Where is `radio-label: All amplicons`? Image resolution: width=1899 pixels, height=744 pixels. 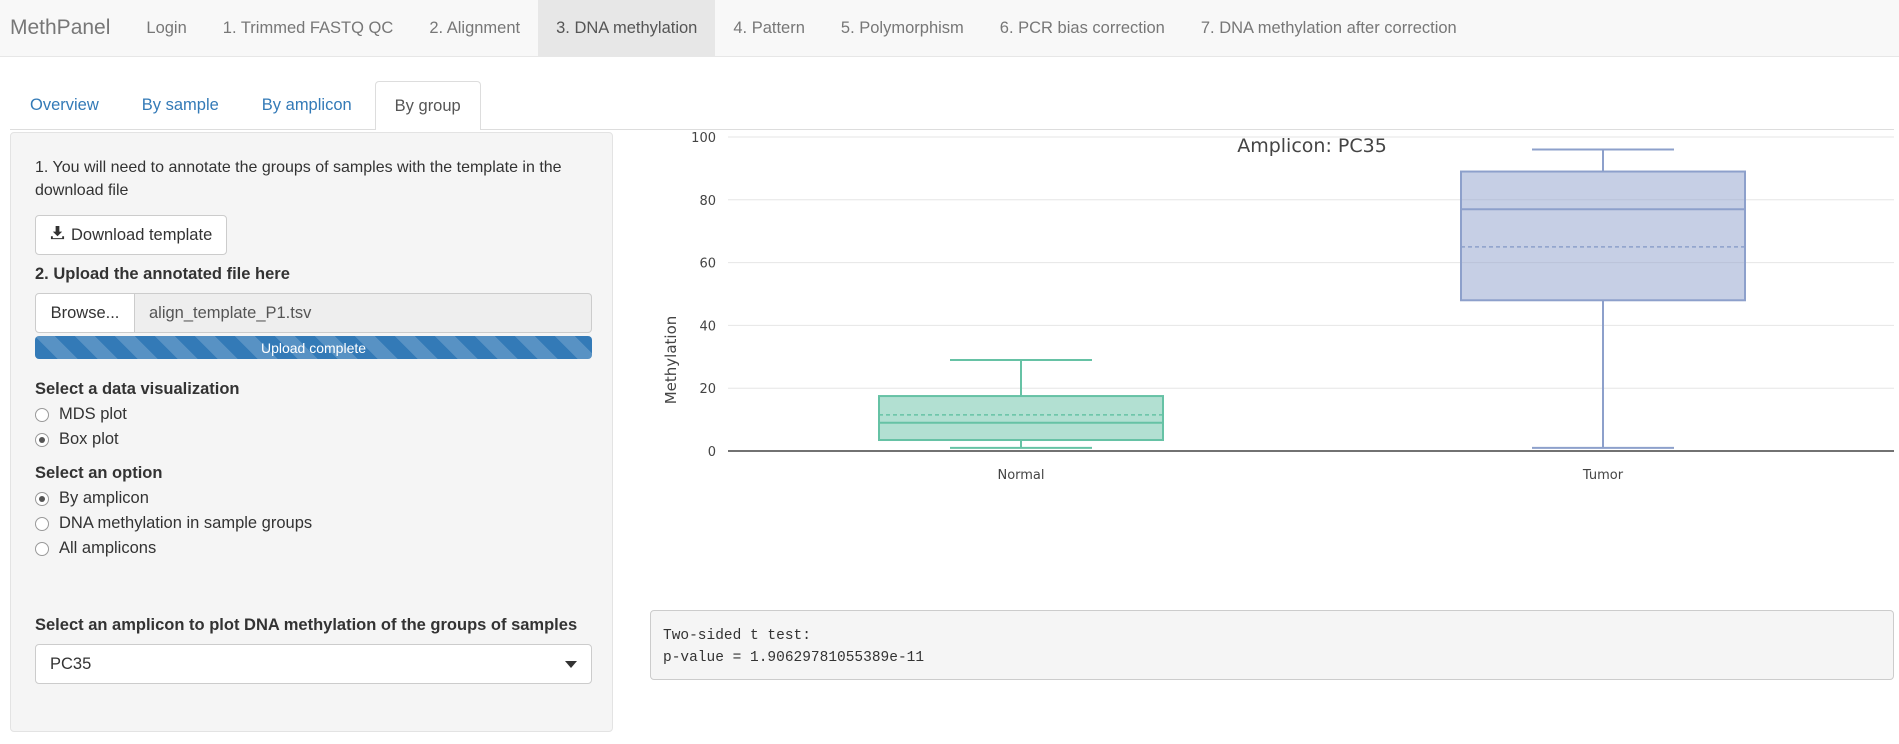
radio-label: All amplicons is located at coordinates (108, 548).